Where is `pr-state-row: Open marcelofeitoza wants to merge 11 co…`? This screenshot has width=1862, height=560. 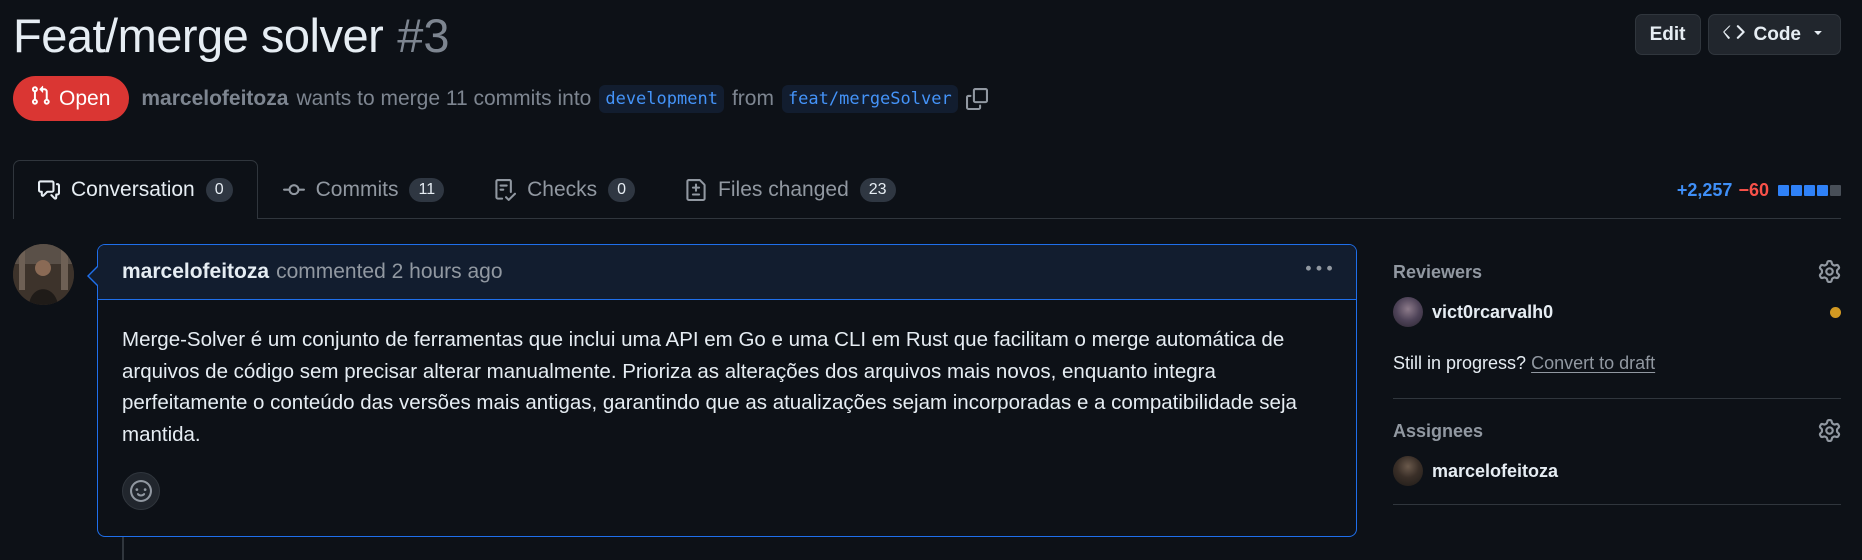 pr-state-row: Open marcelofeitoza wants to merge 11 co… is located at coordinates (500, 98).